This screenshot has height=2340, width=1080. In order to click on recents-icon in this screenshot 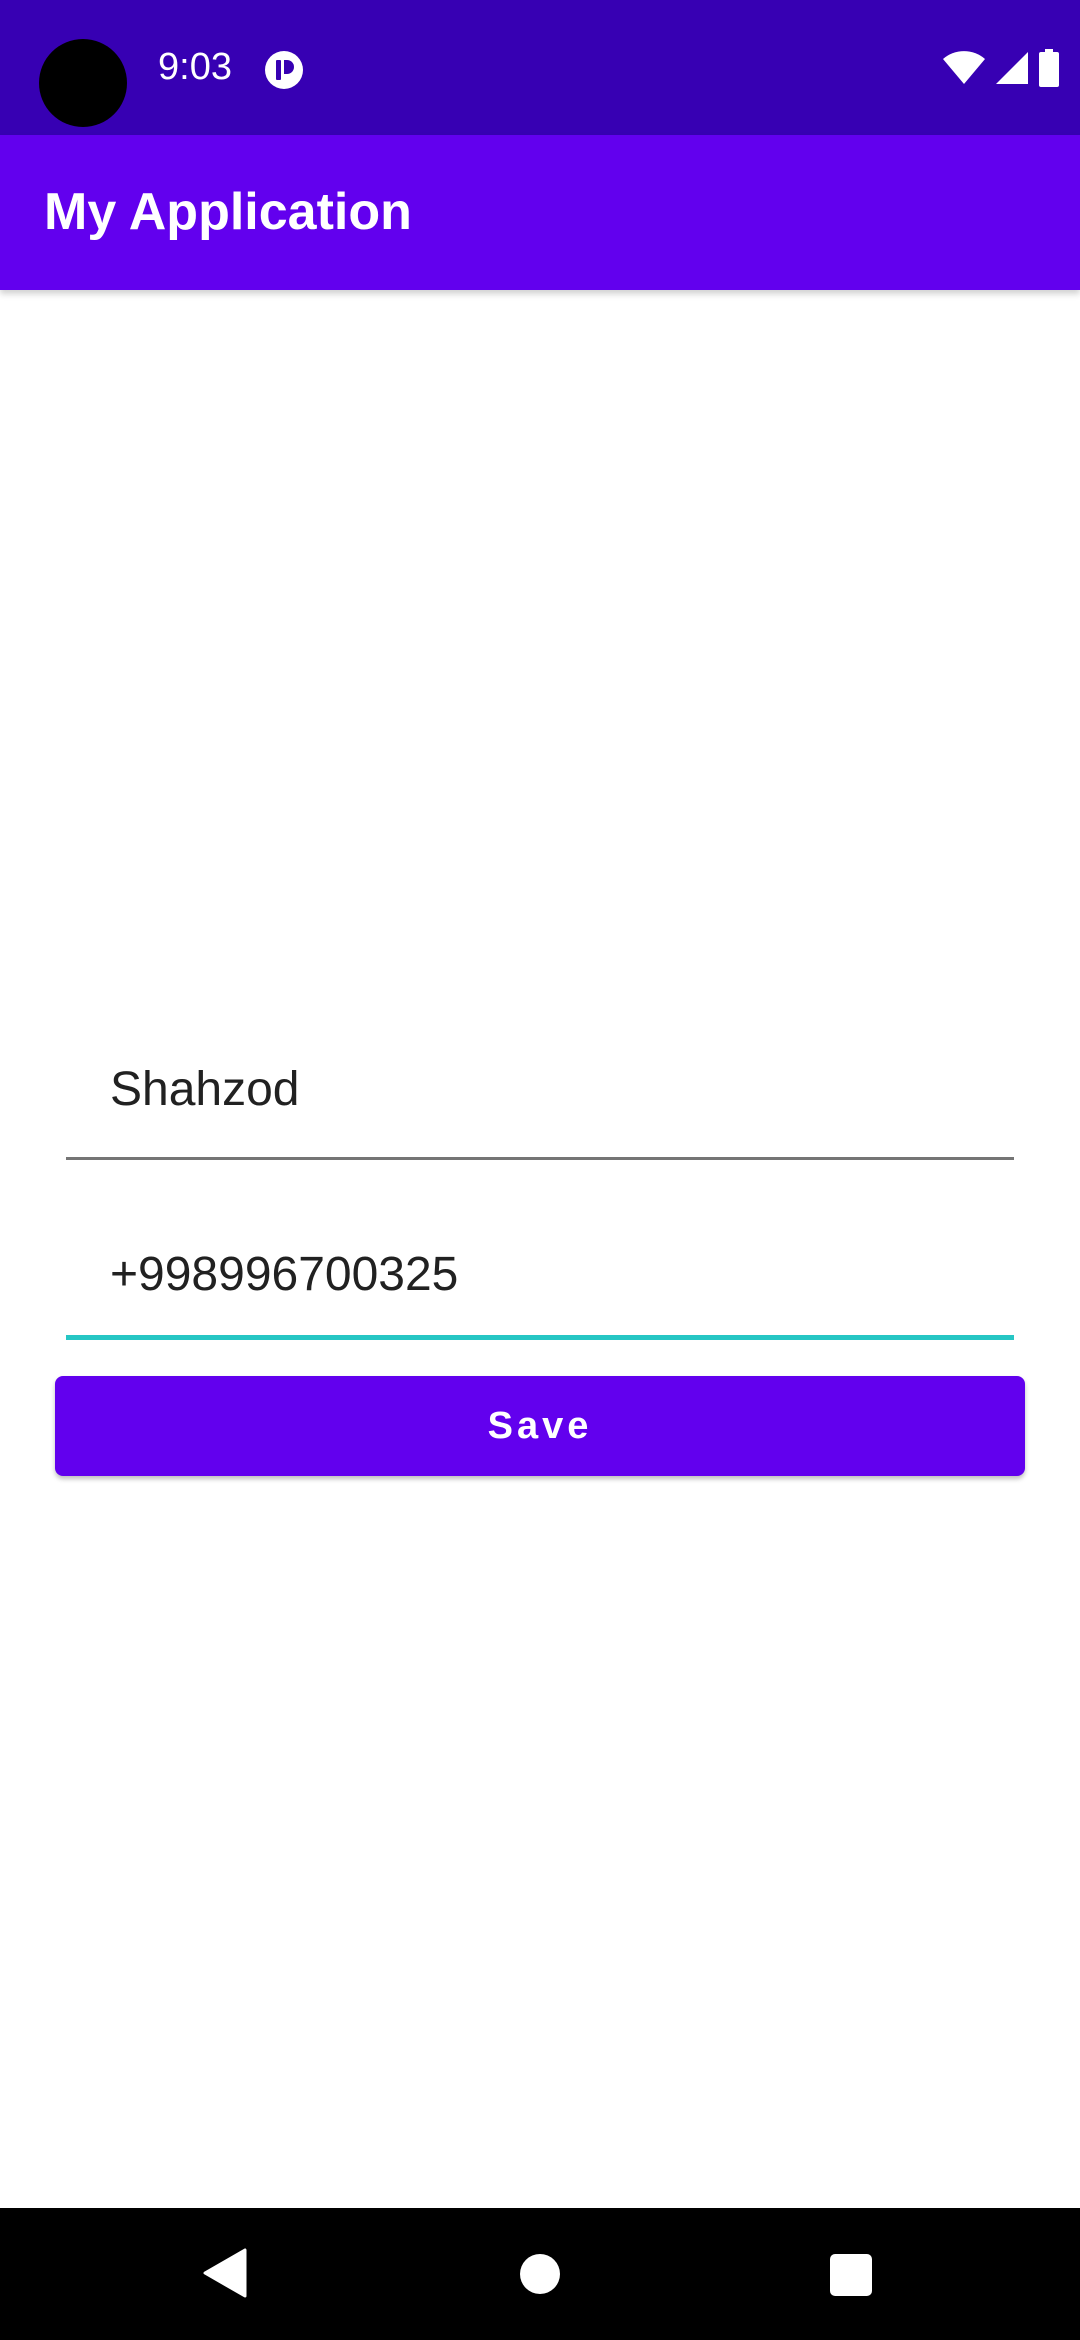, I will do `click(851, 2275)`.